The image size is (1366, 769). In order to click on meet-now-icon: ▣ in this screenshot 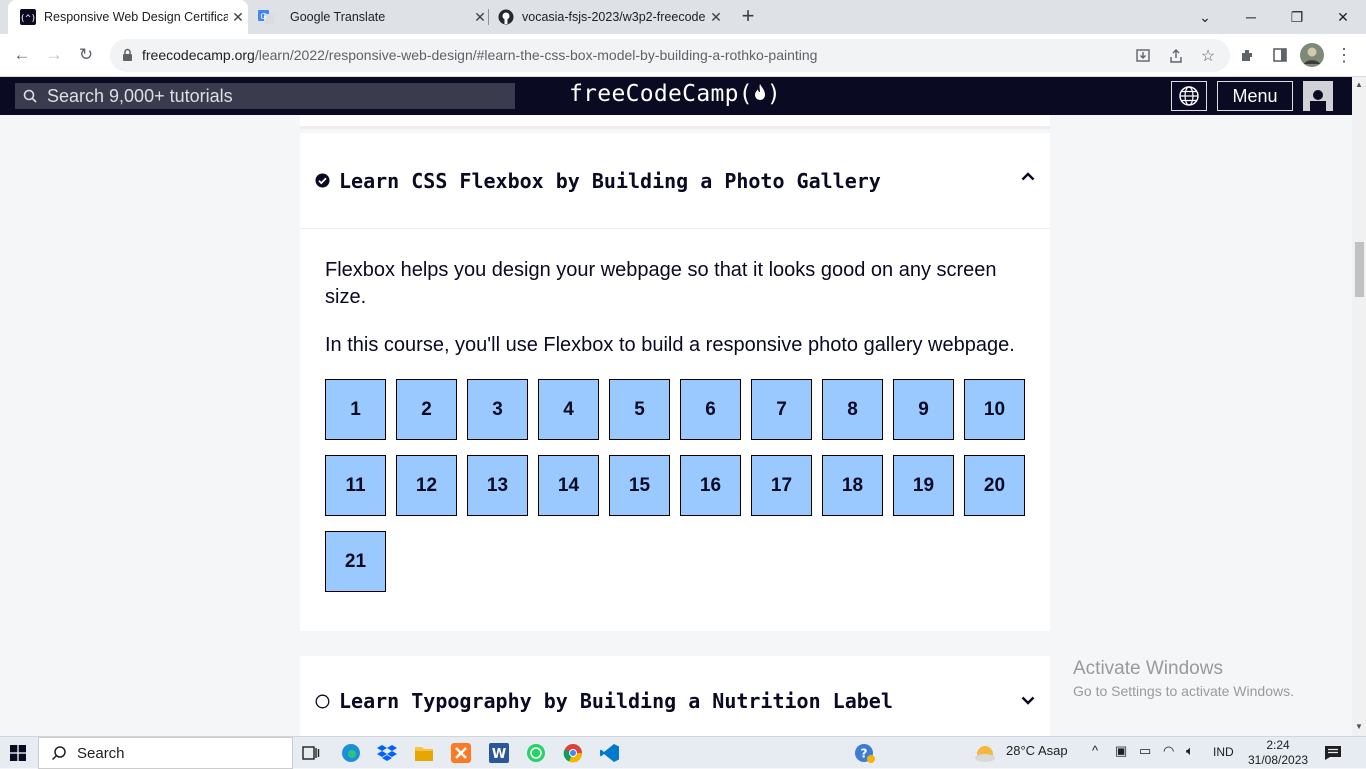, I will do `click(1121, 751)`.